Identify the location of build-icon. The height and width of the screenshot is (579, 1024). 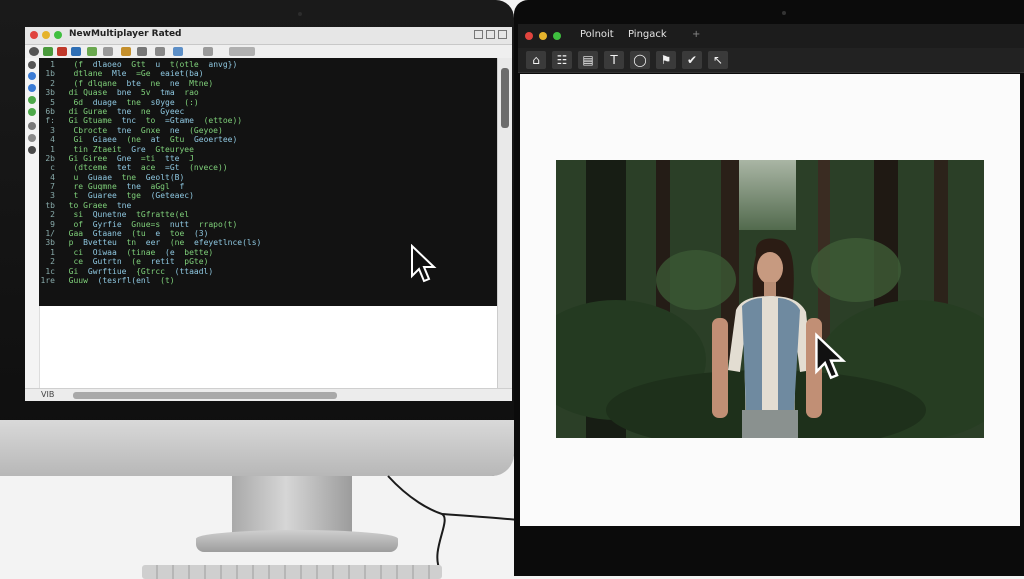
(92, 51).